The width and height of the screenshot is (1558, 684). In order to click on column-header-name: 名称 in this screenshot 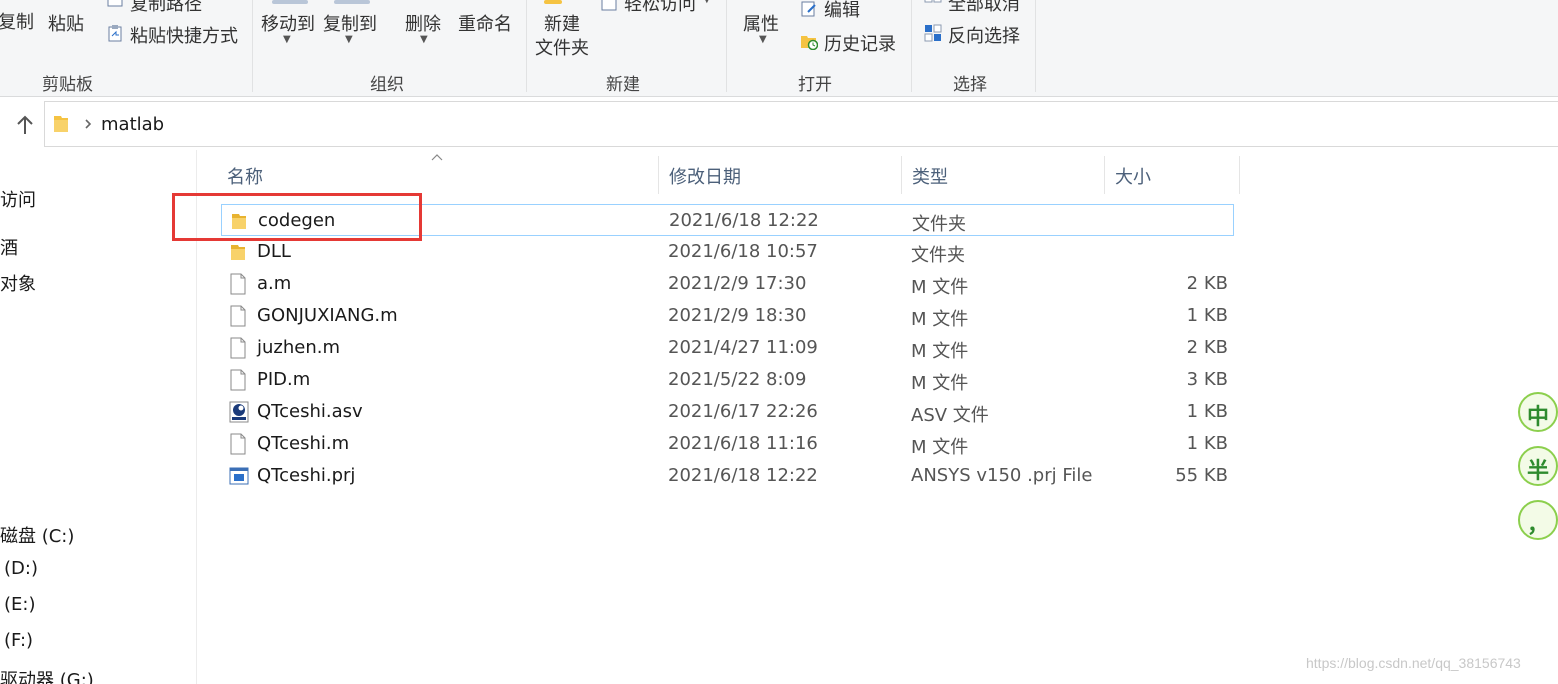, I will do `click(438, 175)`.